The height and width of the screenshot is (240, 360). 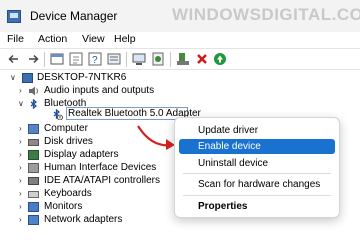 What do you see at coordinates (257, 206) in the screenshot?
I see `menu-properties: Properties` at bounding box center [257, 206].